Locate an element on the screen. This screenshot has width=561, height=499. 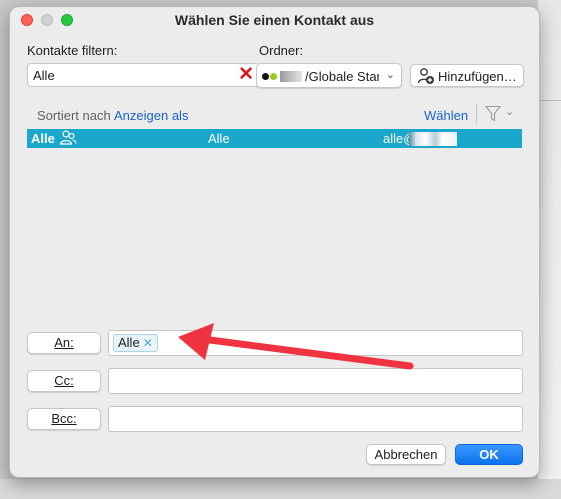
contact-row-display: Alle is located at coordinates (219, 138).